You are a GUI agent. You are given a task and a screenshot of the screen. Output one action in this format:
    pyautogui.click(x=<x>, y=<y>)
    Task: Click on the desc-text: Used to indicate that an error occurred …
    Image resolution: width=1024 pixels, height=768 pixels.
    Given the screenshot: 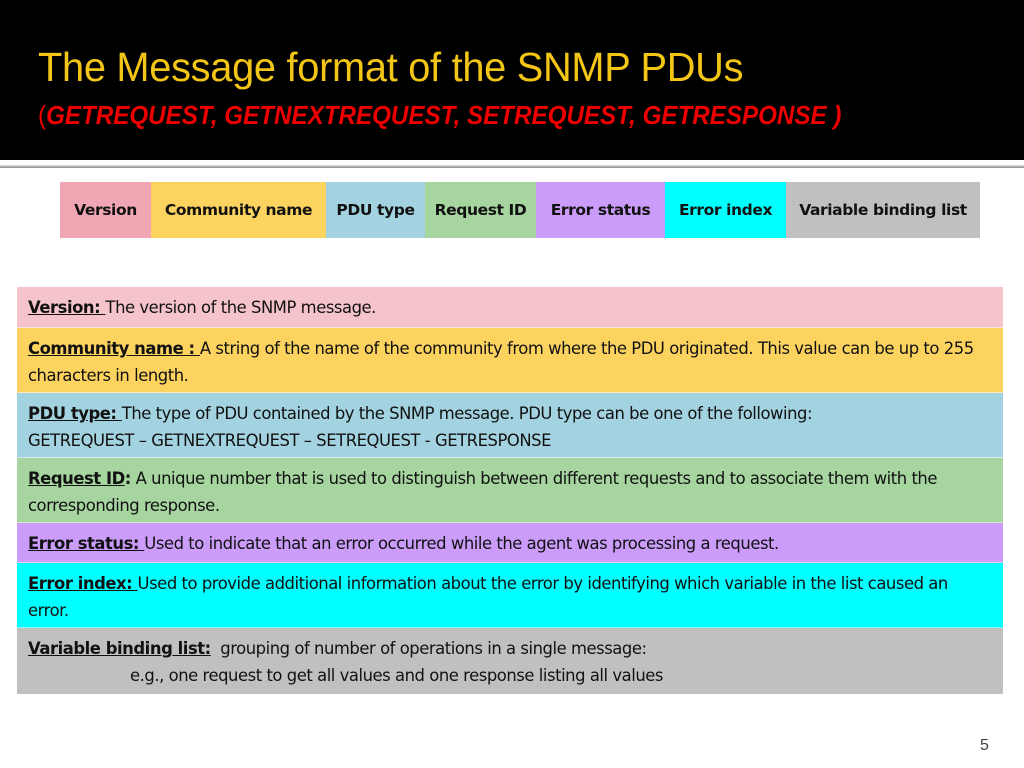 What is the action you would take?
    pyautogui.click(x=461, y=543)
    